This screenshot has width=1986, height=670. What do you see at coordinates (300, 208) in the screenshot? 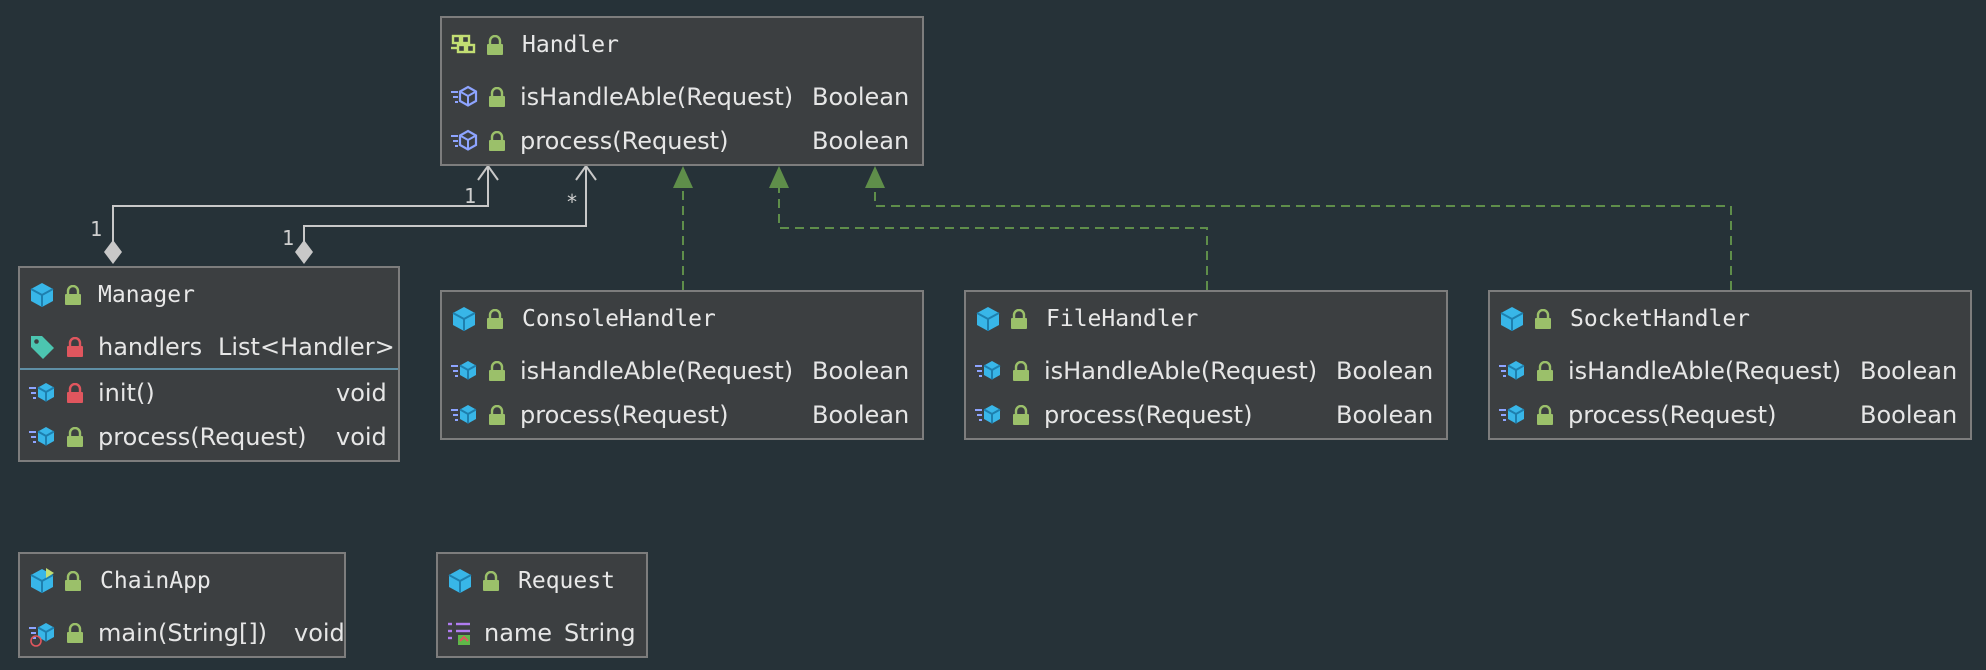
I see `aggregation-line-a` at bounding box center [300, 208].